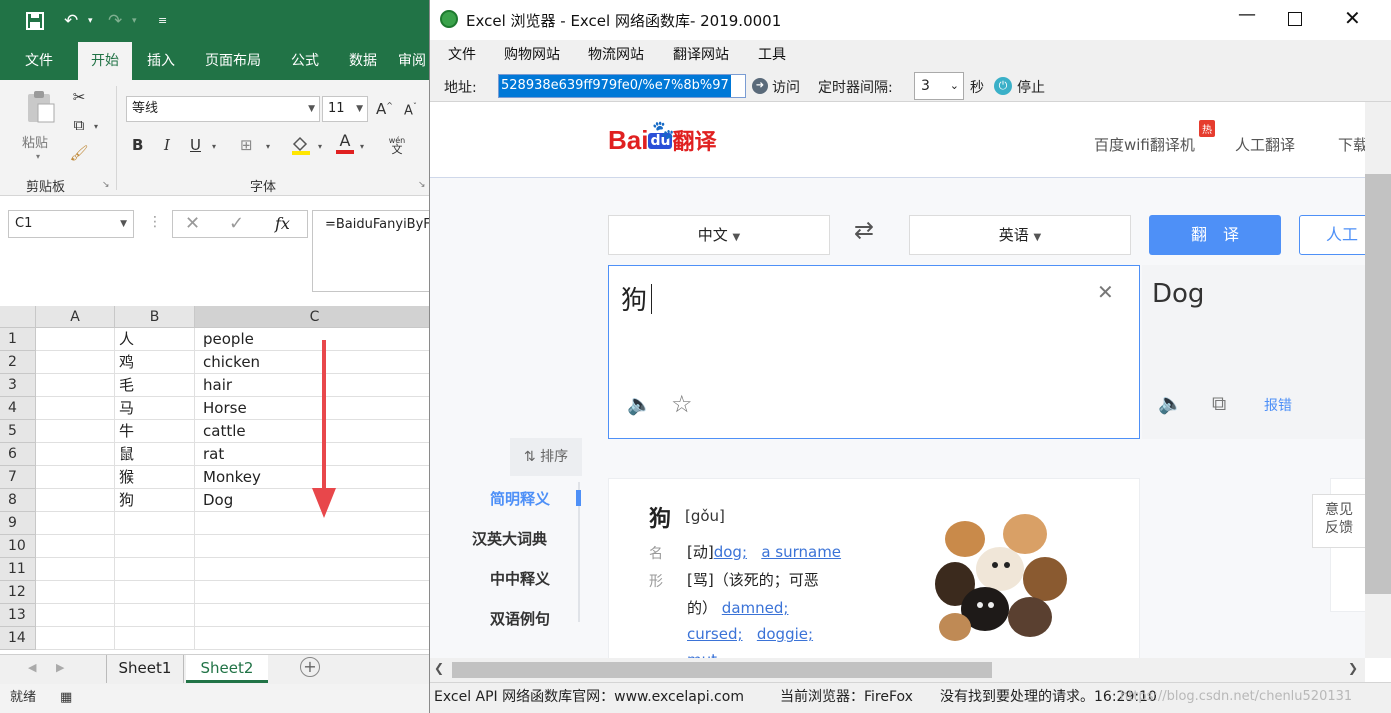 The width and height of the screenshot is (1391, 713). Describe the element at coordinates (462, 55) in the screenshot. I see `menu-file: 文件` at that location.